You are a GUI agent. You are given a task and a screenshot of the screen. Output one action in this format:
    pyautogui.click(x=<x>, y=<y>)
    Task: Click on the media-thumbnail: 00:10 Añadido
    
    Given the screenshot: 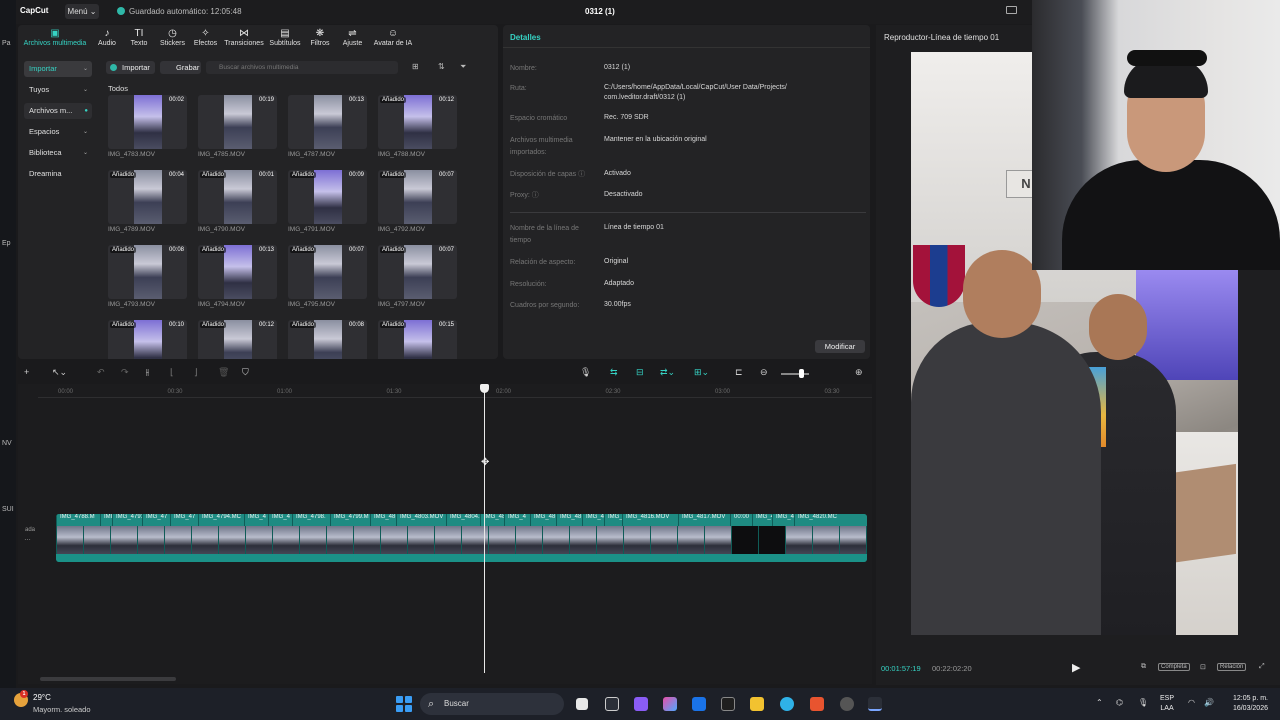 What is the action you would take?
    pyautogui.click(x=147, y=339)
    